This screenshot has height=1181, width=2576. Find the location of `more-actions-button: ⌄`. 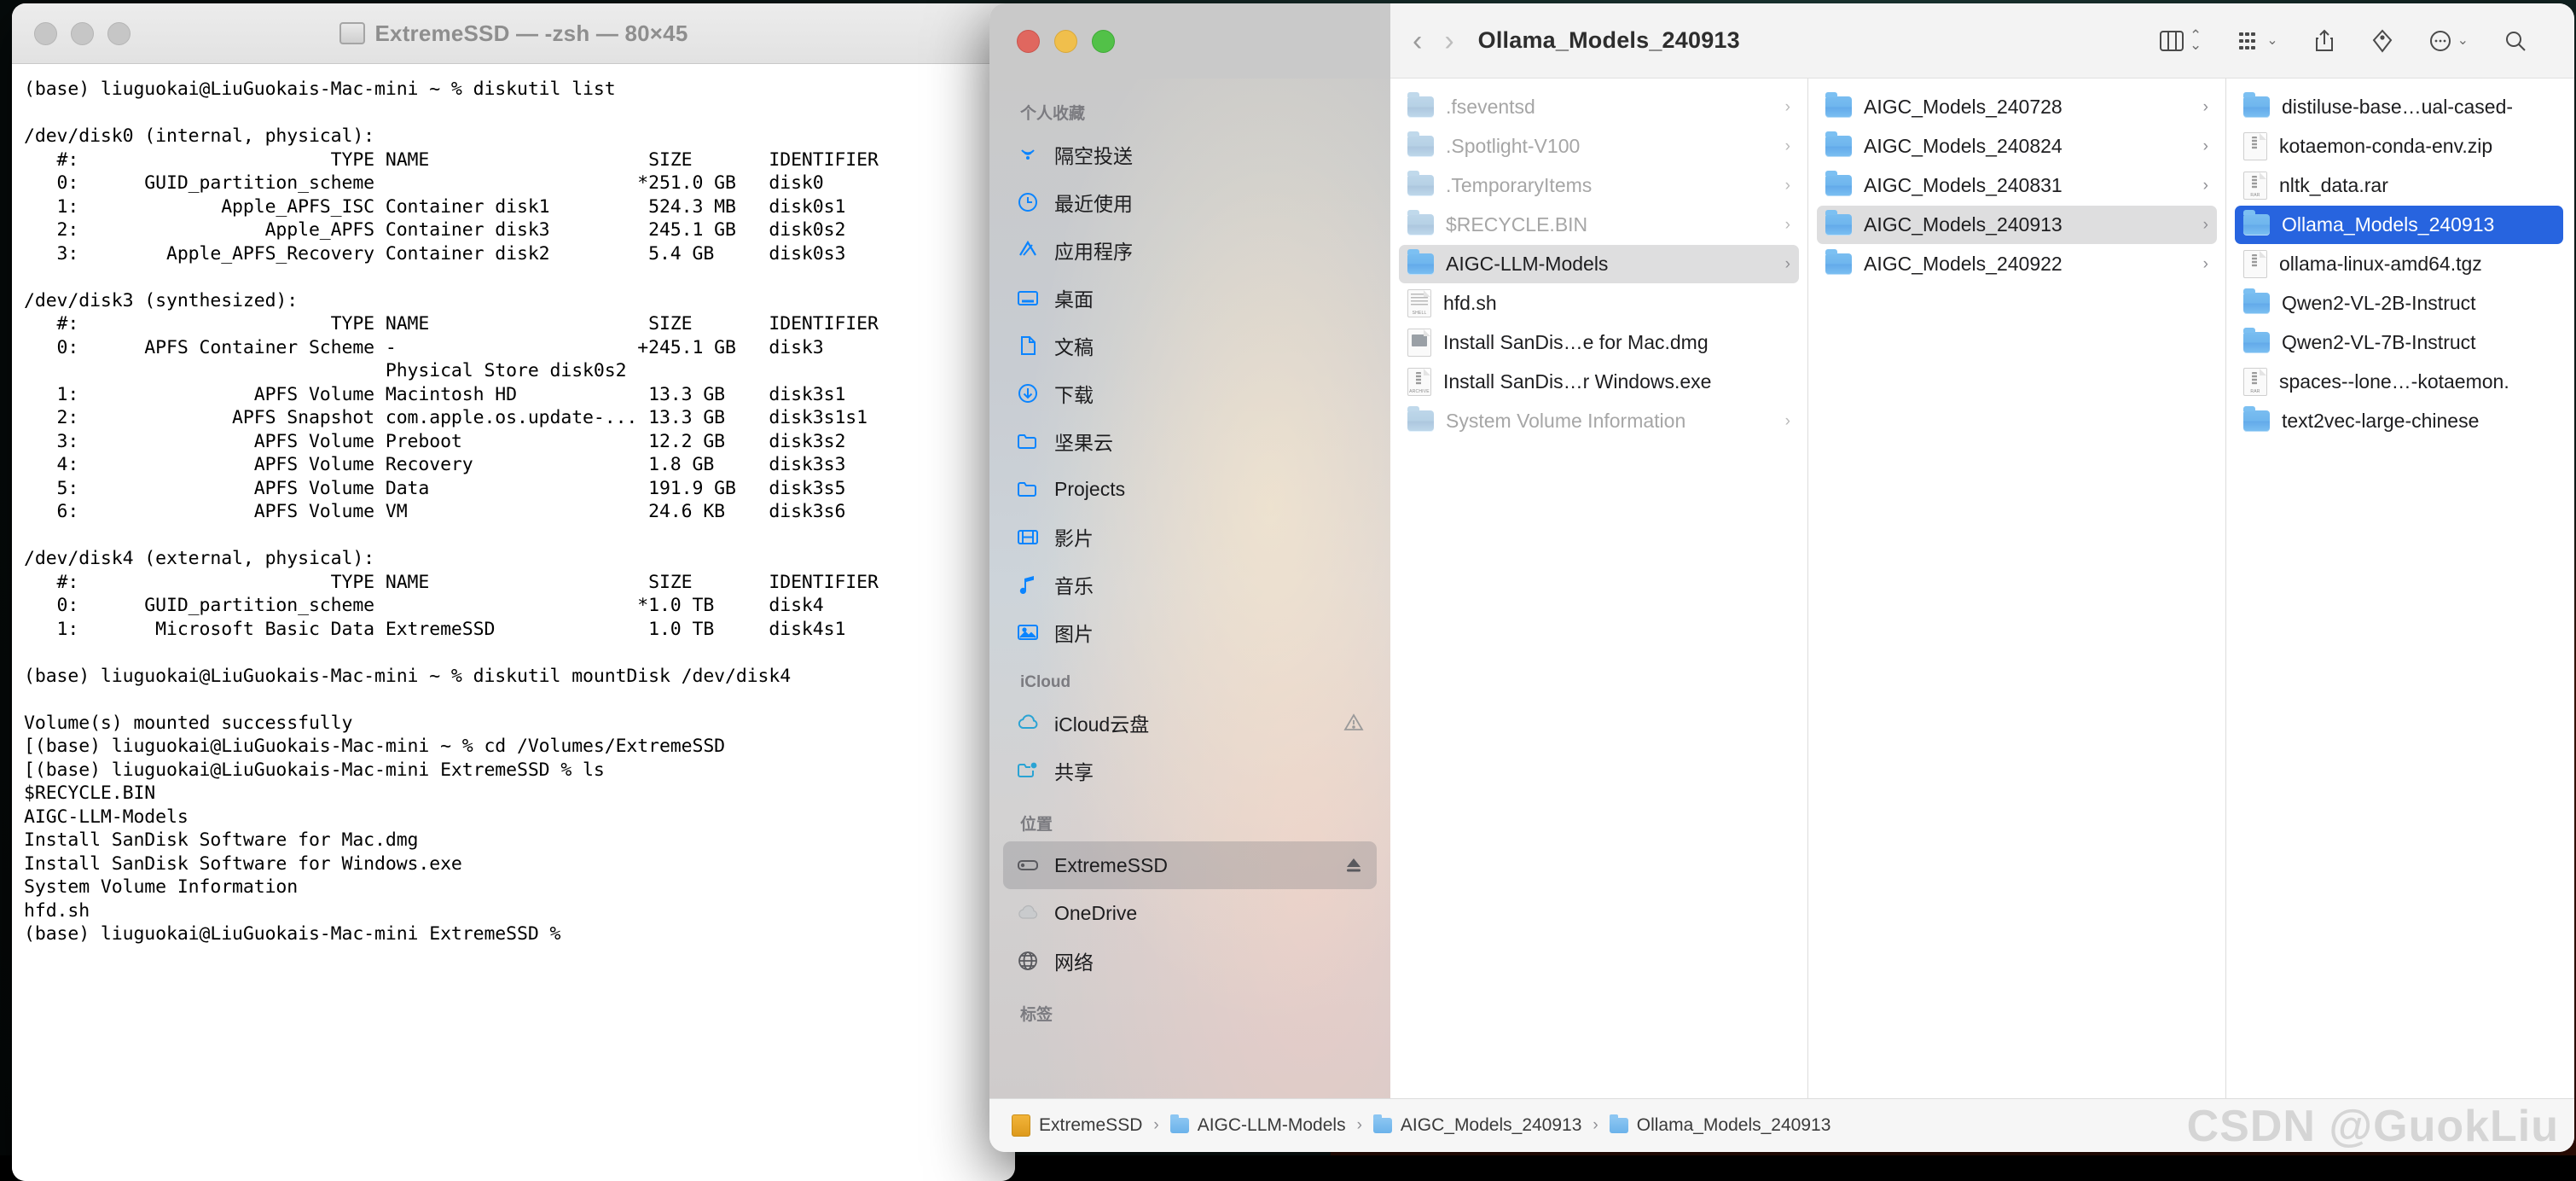

more-actions-button: ⌄ is located at coordinates (2448, 41).